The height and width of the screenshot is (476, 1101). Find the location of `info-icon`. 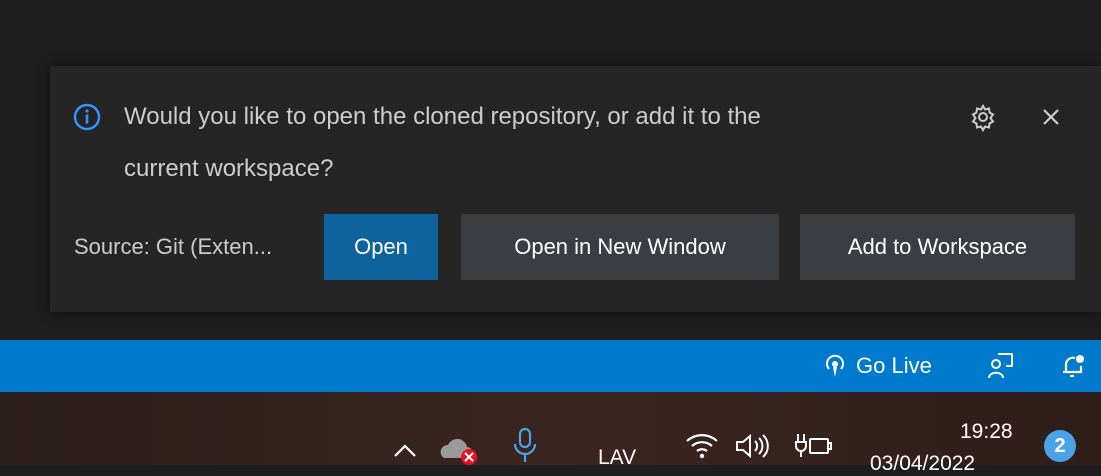

info-icon is located at coordinates (87, 117).